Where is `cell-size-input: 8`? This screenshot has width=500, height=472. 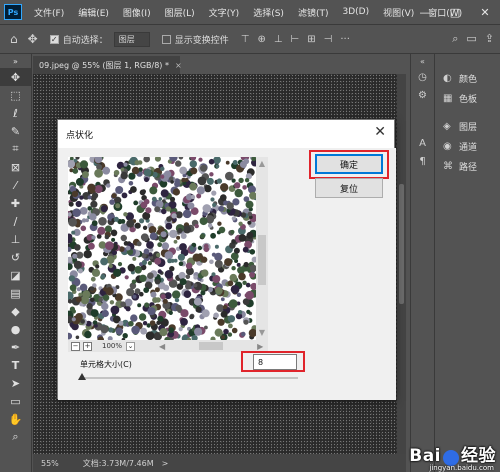
cell-size-input: 8 is located at coordinates (275, 362).